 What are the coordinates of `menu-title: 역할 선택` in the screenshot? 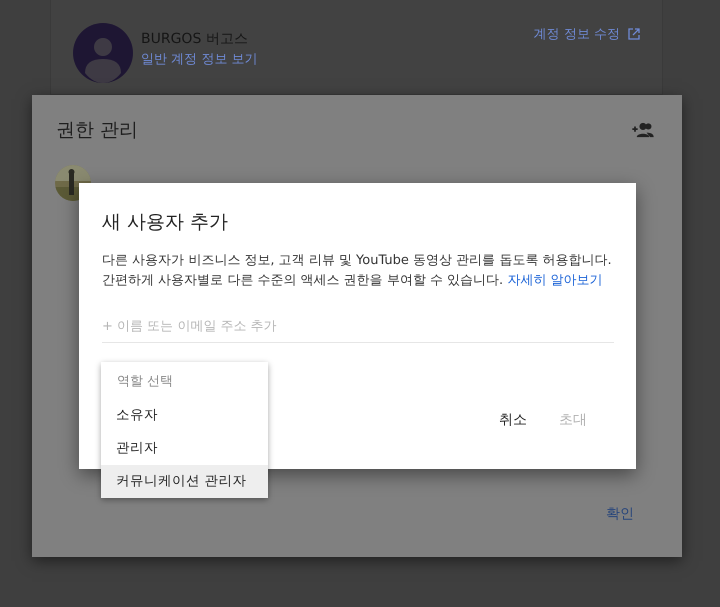 It's located at (145, 382).